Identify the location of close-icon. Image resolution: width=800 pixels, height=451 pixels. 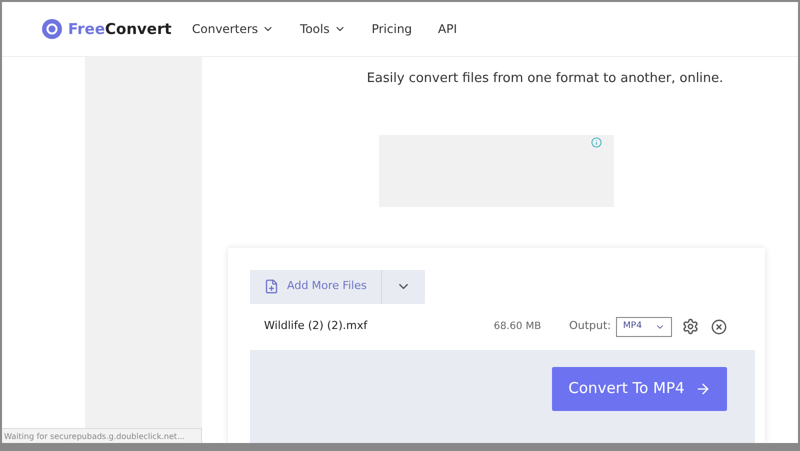
(719, 326).